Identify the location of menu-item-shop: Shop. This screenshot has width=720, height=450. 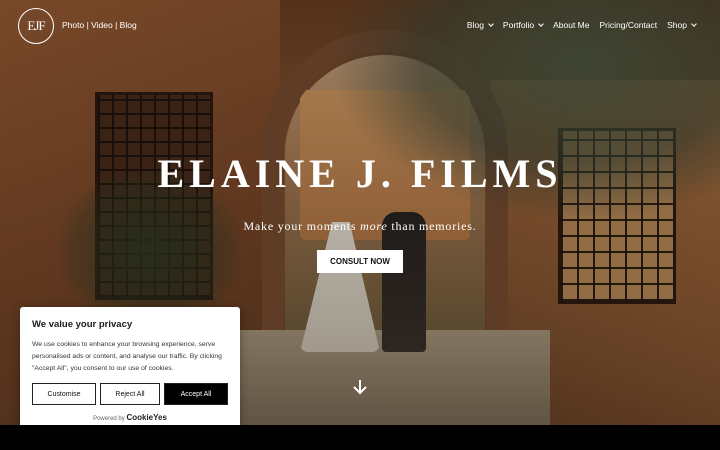
(682, 25).